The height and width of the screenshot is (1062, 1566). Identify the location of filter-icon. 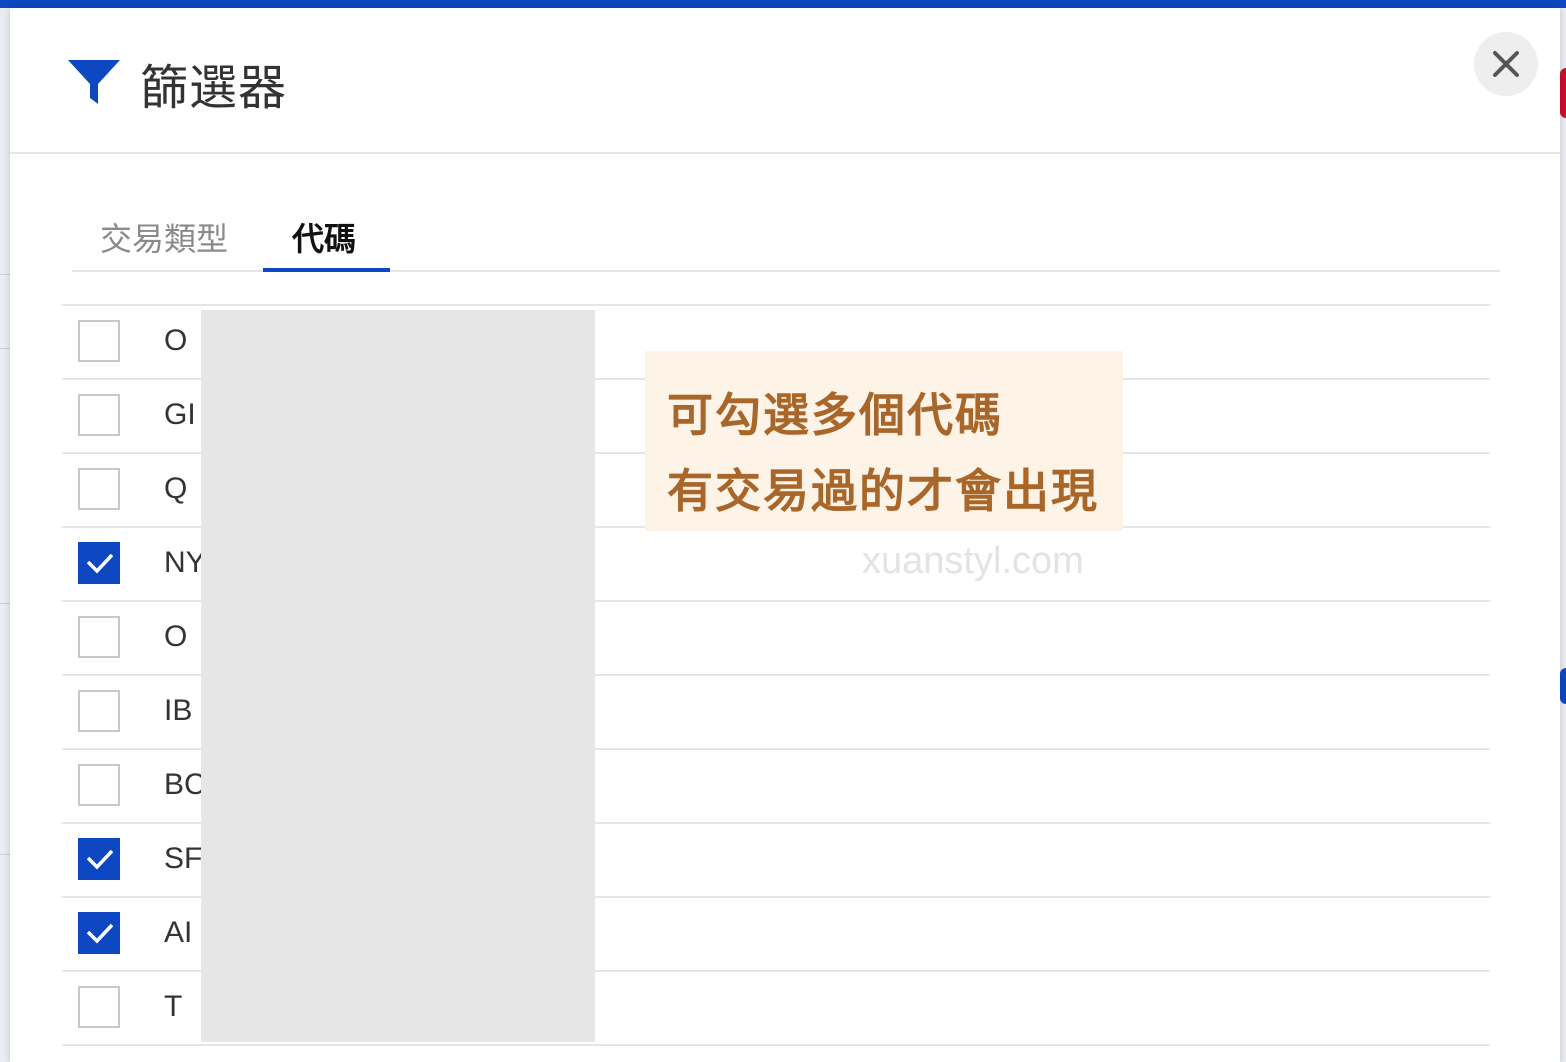
(94, 82).